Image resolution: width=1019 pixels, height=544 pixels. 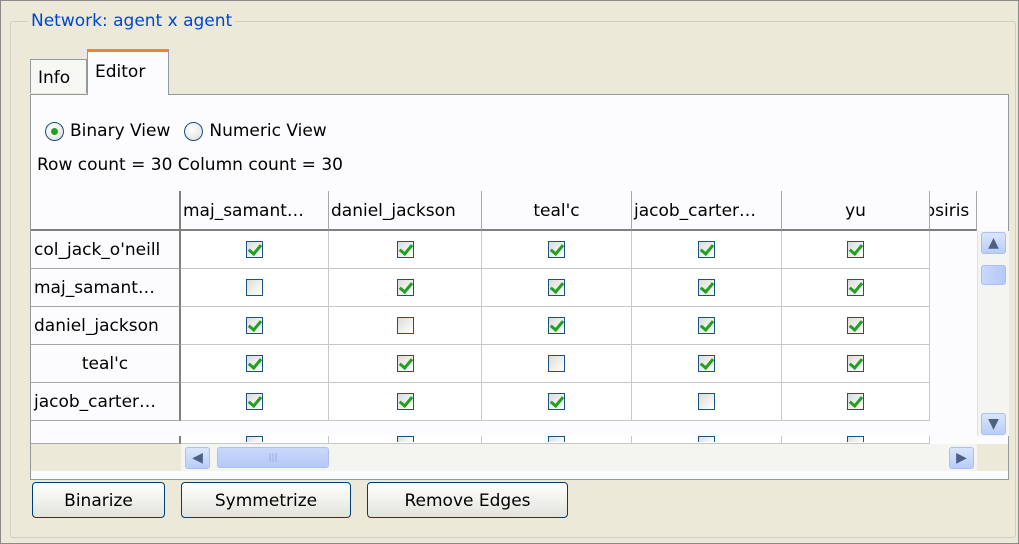 What do you see at coordinates (480, 364) in the screenshot?
I see `table-row: teal'c` at bounding box center [480, 364].